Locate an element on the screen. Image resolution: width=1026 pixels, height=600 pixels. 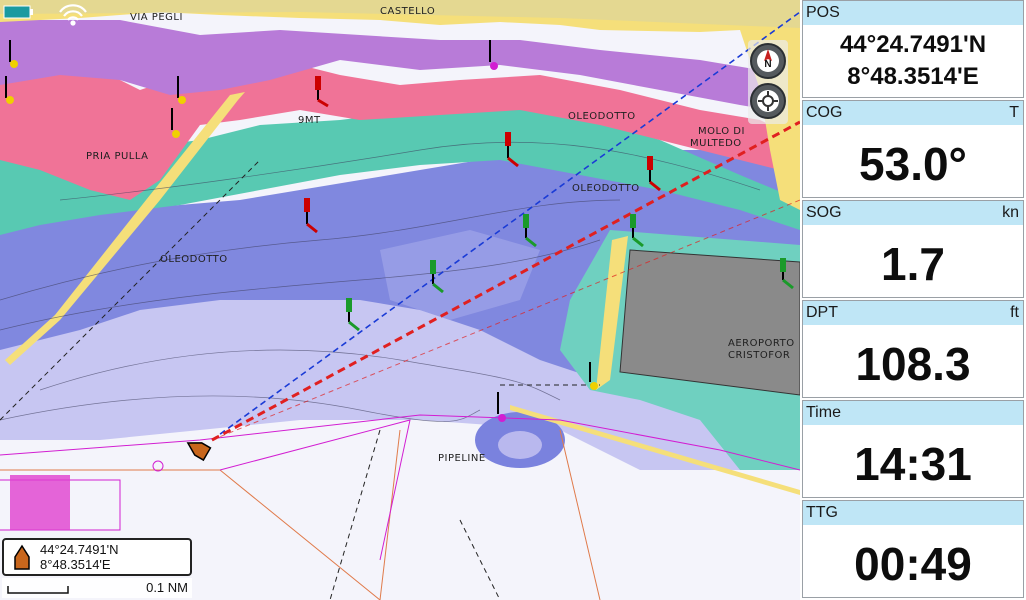
data-box-header: TTG is located at coordinates (913, 513).